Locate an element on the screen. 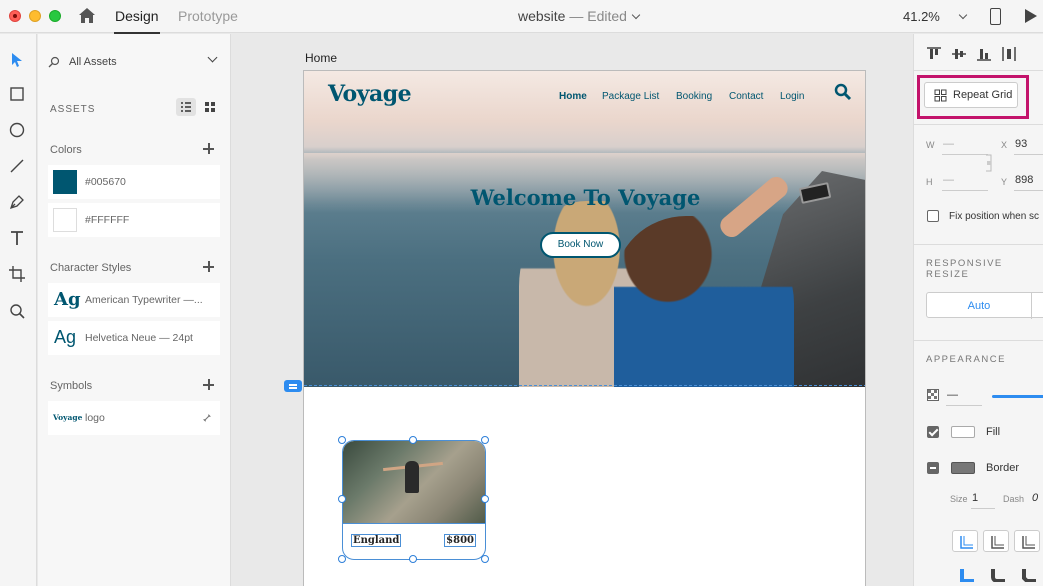 This screenshot has height=586, width=1043. device-preview-icon is located at coordinates (995, 16).